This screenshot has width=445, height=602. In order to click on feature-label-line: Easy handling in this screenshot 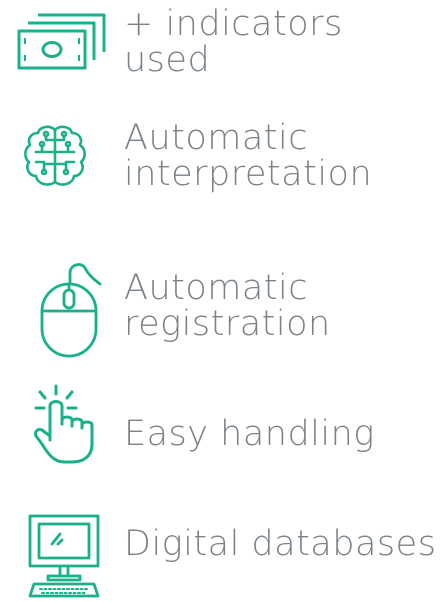, I will do `click(249, 434)`.